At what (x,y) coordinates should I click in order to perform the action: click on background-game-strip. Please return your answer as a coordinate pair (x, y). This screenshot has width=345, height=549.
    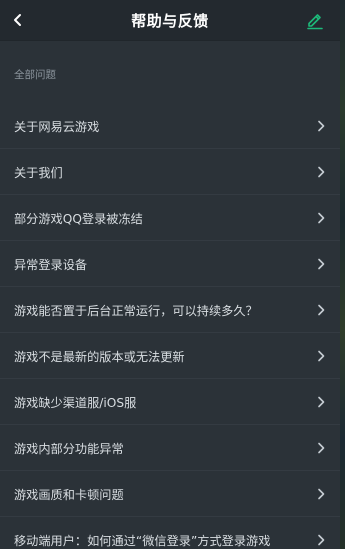
    Looking at the image, I should click on (342, 274).